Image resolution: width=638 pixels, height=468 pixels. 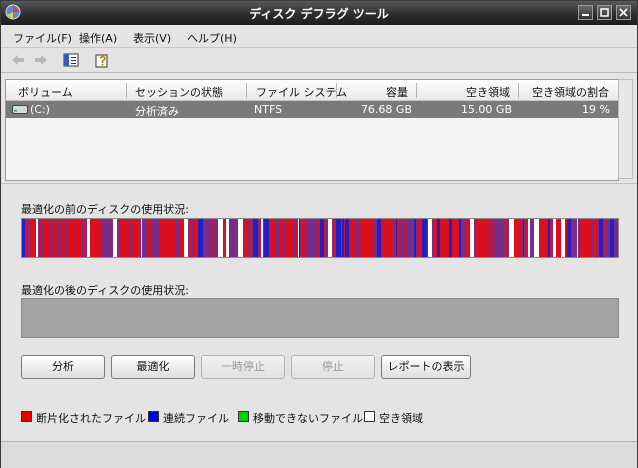 I want to click on column-volume: ボリューム, so click(x=45, y=92).